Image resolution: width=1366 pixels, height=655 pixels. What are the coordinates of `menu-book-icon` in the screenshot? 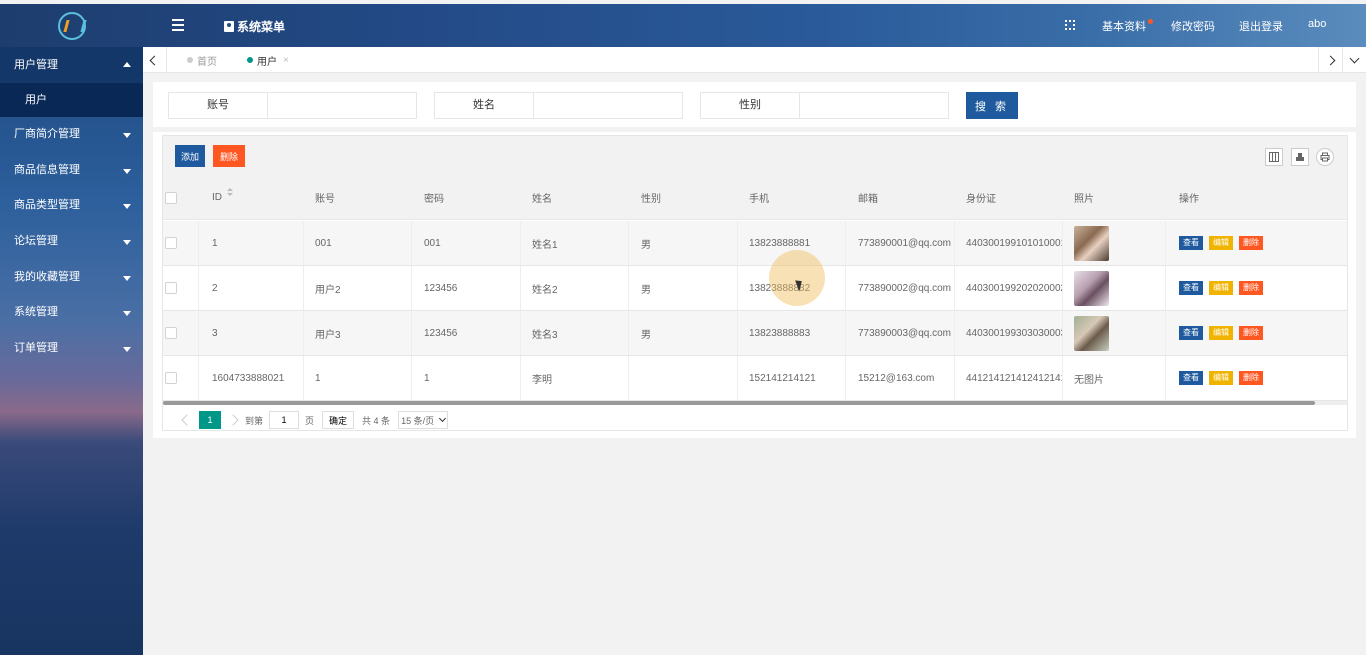 It's located at (229, 26).